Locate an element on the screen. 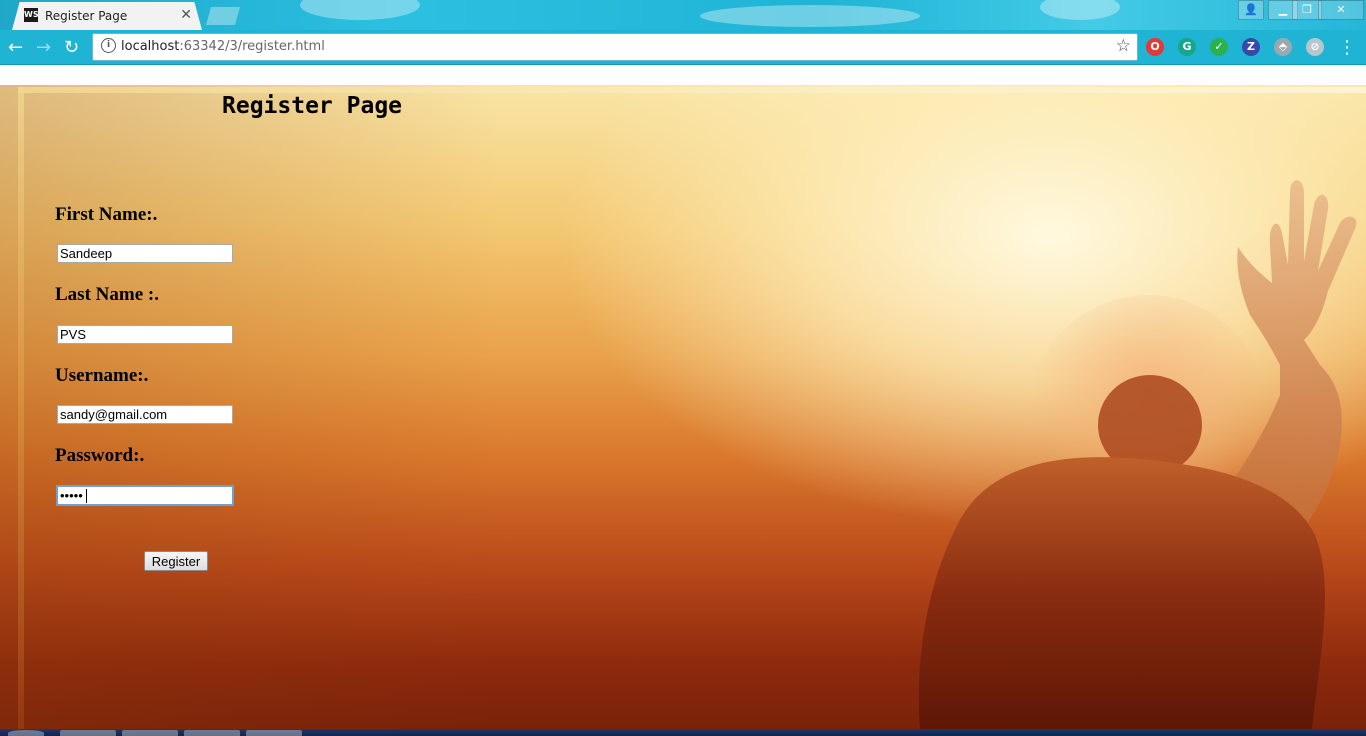 This screenshot has height=736, width=1366. address-url: localhost:63342/3/register.html is located at coordinates (223, 46).